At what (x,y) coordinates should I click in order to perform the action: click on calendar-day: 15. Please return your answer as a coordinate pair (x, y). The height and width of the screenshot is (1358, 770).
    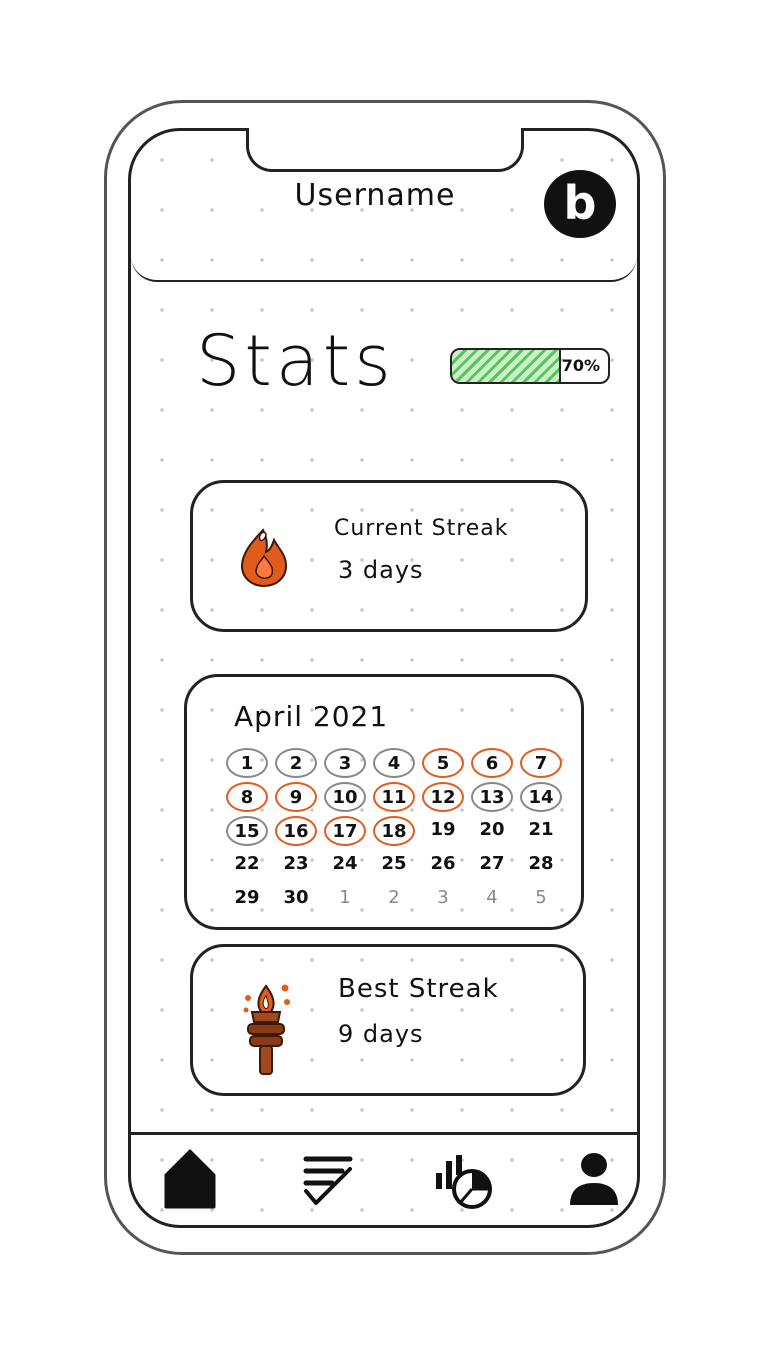
    Looking at the image, I should click on (247, 831).